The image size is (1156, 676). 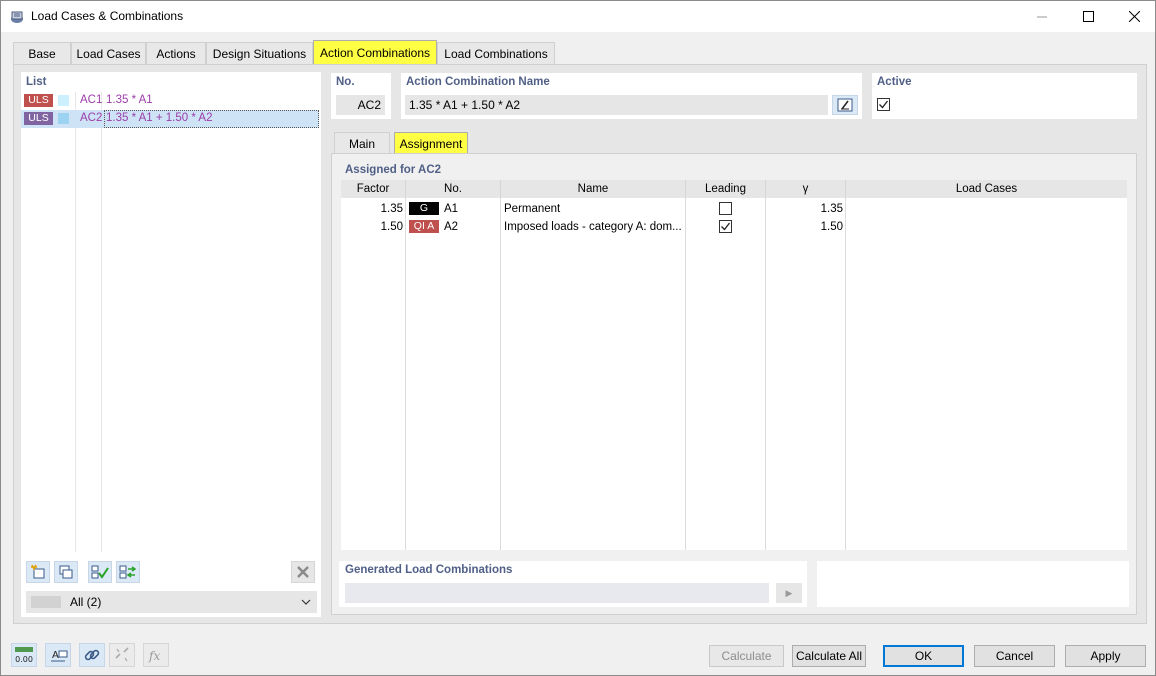 I want to click on swap-check-icon, so click(x=128, y=572).